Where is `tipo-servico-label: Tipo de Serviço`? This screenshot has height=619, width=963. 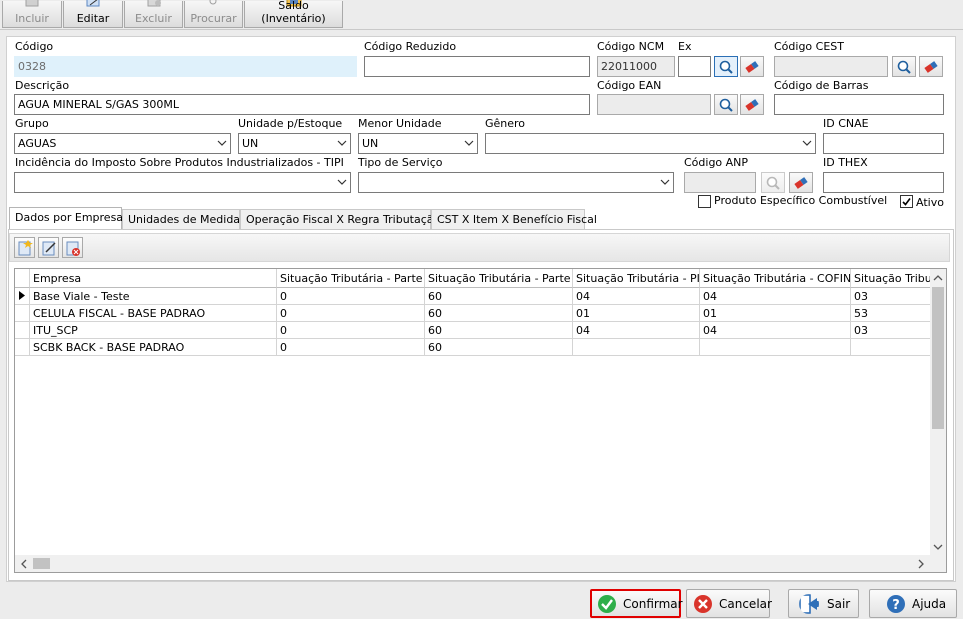
tipo-servico-label: Tipo de Serviço is located at coordinates (400, 162).